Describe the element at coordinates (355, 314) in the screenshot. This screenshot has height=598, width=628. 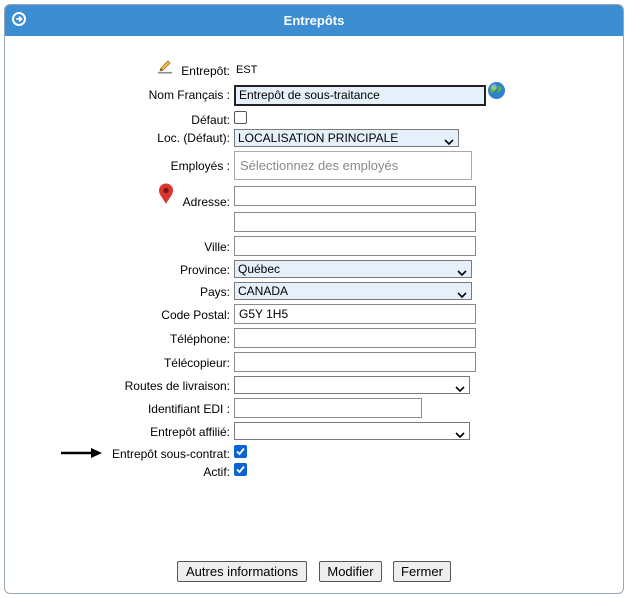
I see `code-postal-input: G5Y 1H5` at that location.